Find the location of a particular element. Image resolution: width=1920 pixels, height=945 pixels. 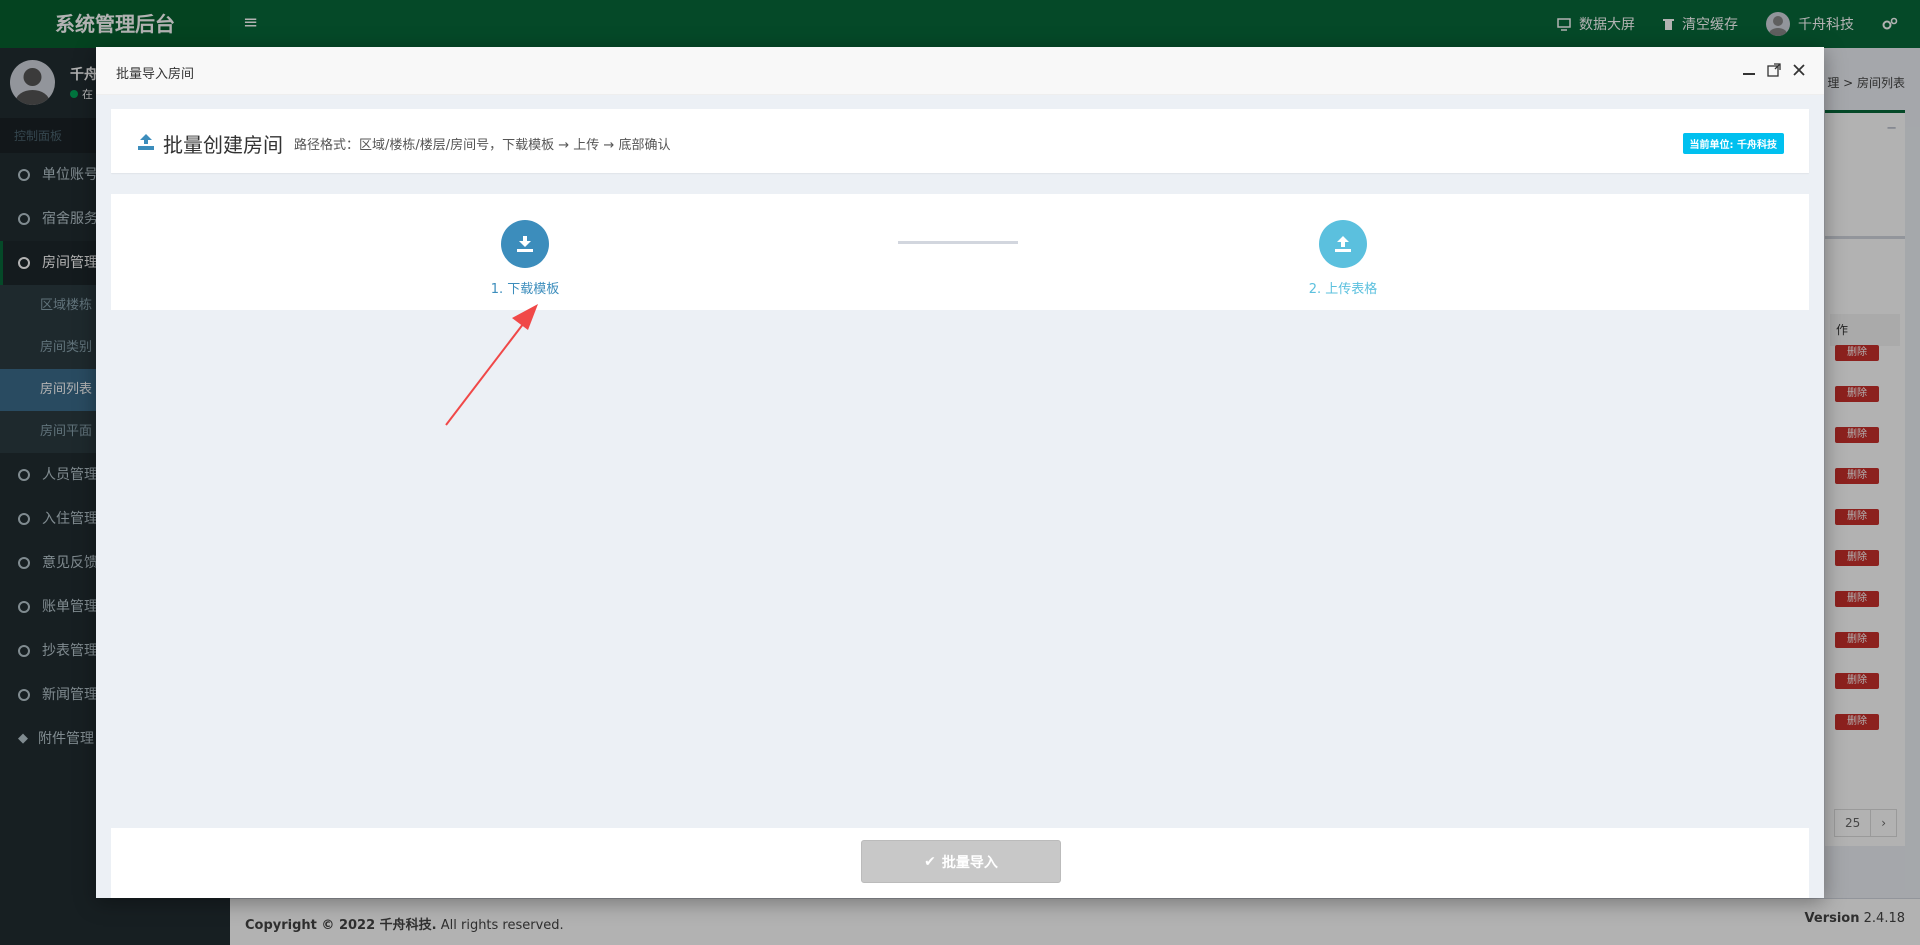

close-icon is located at coordinates (1799, 70).